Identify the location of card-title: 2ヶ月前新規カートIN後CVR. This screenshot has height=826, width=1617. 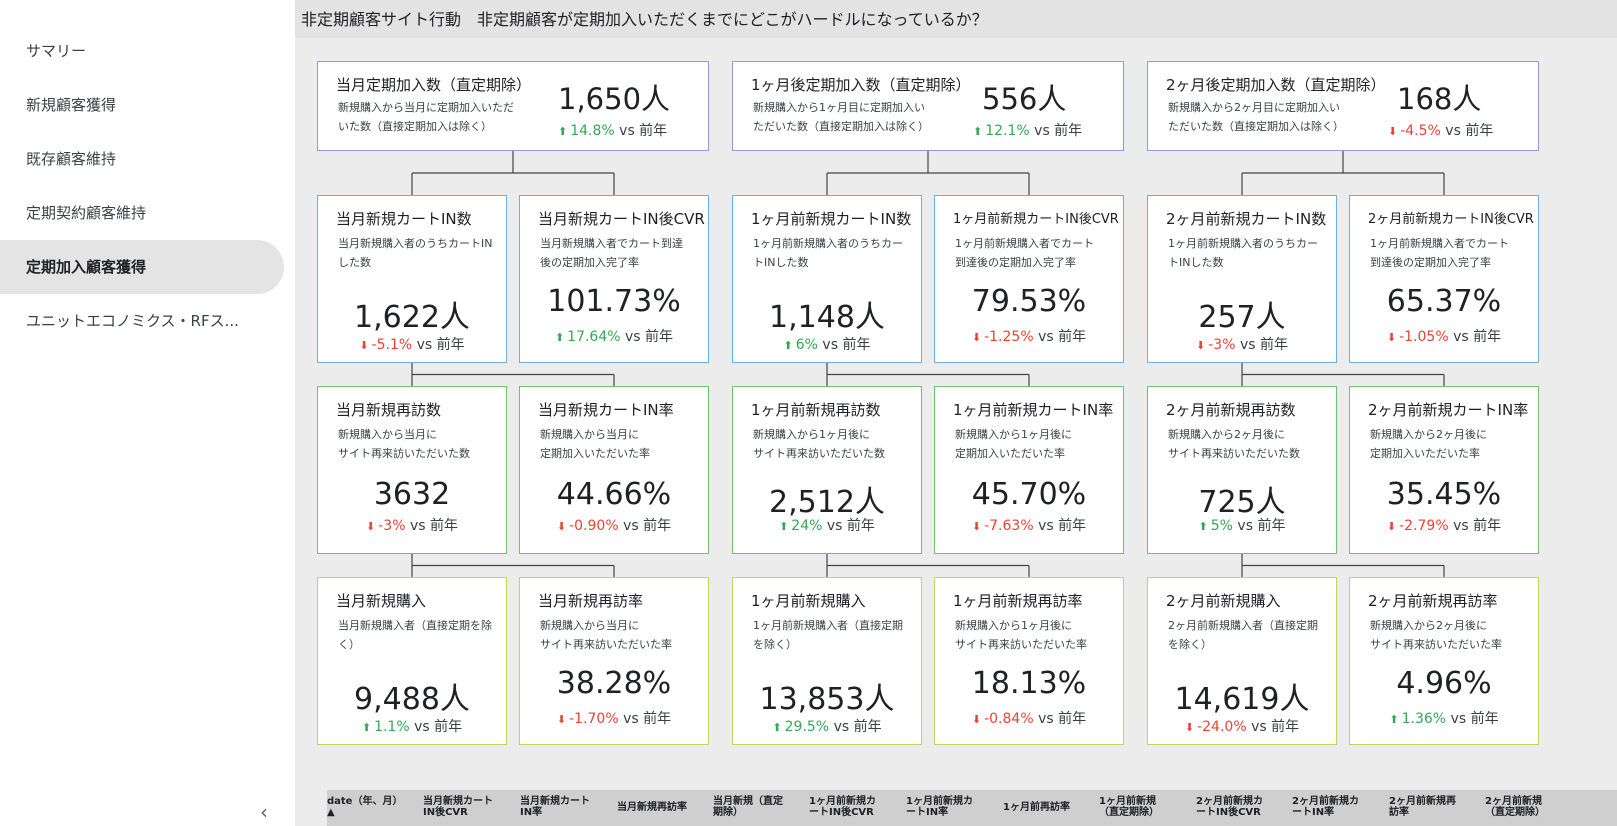
(1451, 219).